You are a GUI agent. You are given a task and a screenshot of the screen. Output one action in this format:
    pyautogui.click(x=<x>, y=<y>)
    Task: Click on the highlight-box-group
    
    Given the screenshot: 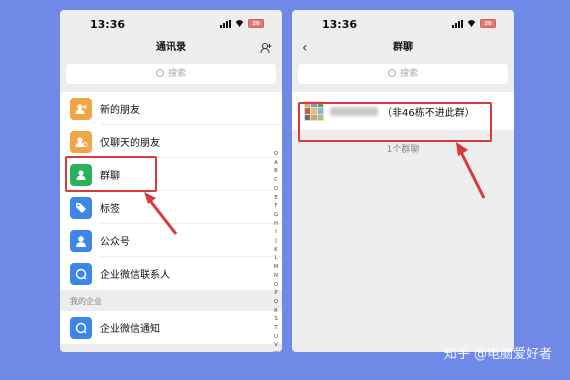 What is the action you would take?
    pyautogui.click(x=395, y=122)
    